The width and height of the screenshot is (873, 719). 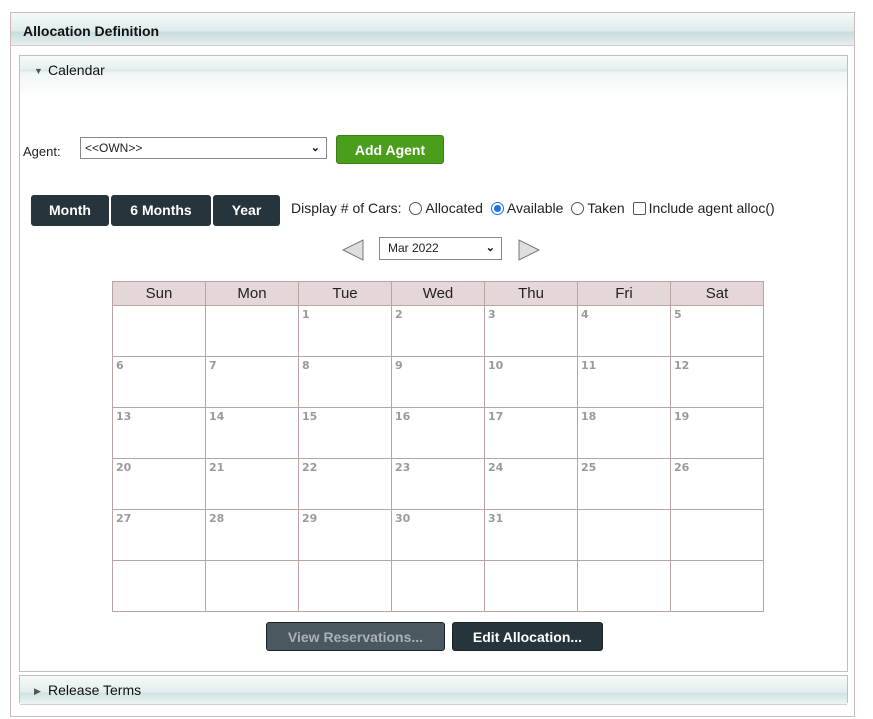 I want to click on section-title: Allocation Definition, so click(x=91, y=31).